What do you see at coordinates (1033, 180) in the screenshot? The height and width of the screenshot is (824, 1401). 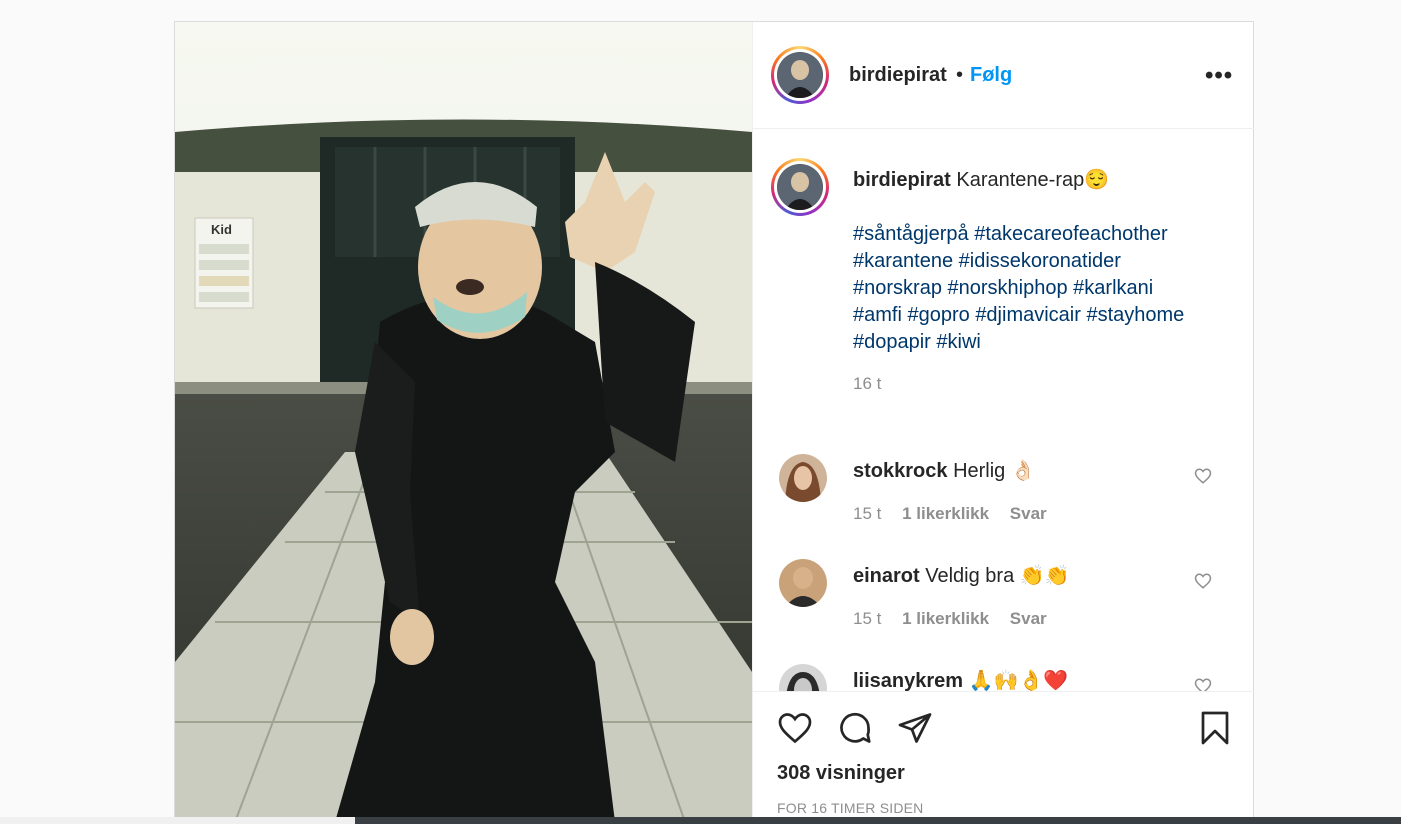 I see `caption-text: Karantene-rap😌` at bounding box center [1033, 180].